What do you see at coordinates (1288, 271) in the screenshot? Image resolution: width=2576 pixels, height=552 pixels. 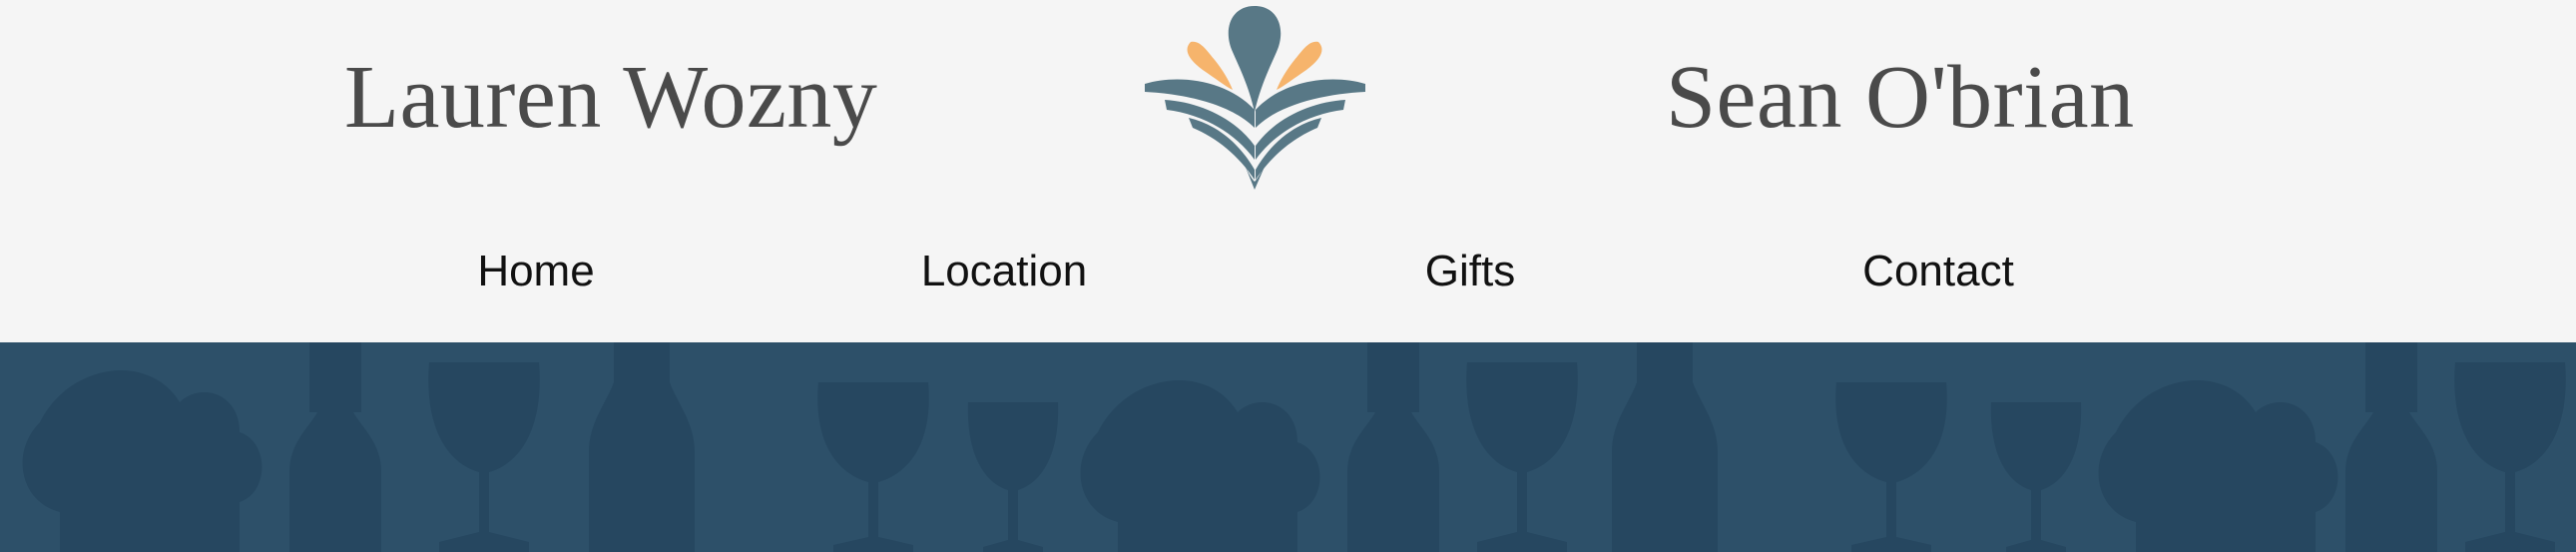 I see `main-nav: Home Location Gifts Contact` at bounding box center [1288, 271].